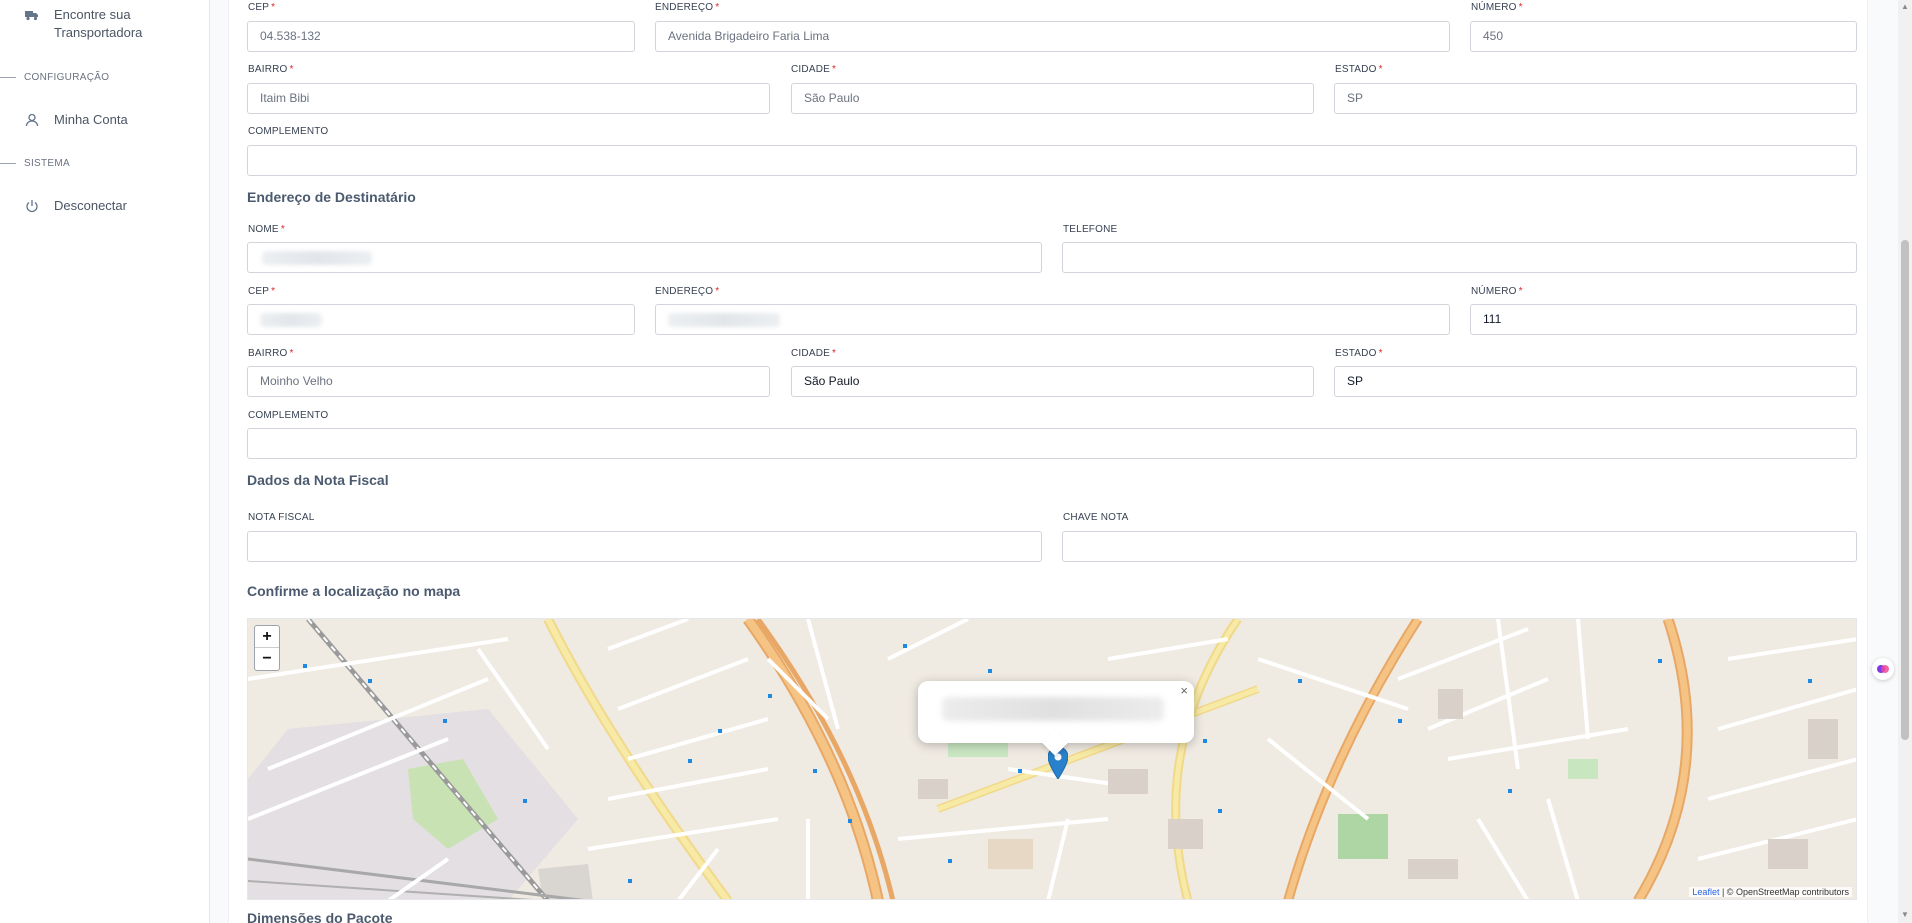  I want to click on sender-cep-label: CEP *, so click(262, 7).